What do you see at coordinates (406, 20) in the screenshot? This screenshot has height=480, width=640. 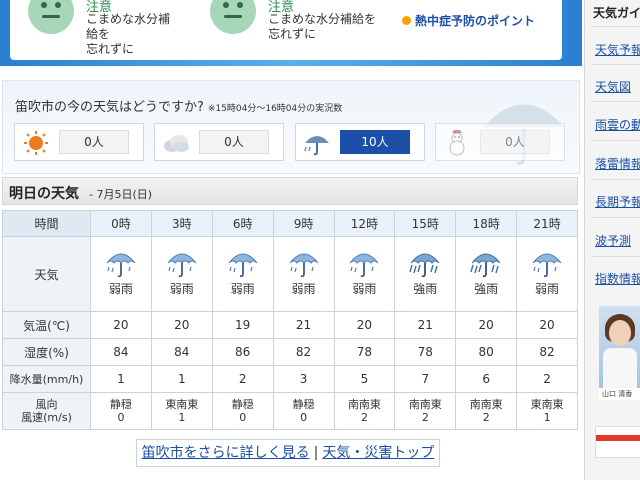 I see `bullet-sun-icon` at bounding box center [406, 20].